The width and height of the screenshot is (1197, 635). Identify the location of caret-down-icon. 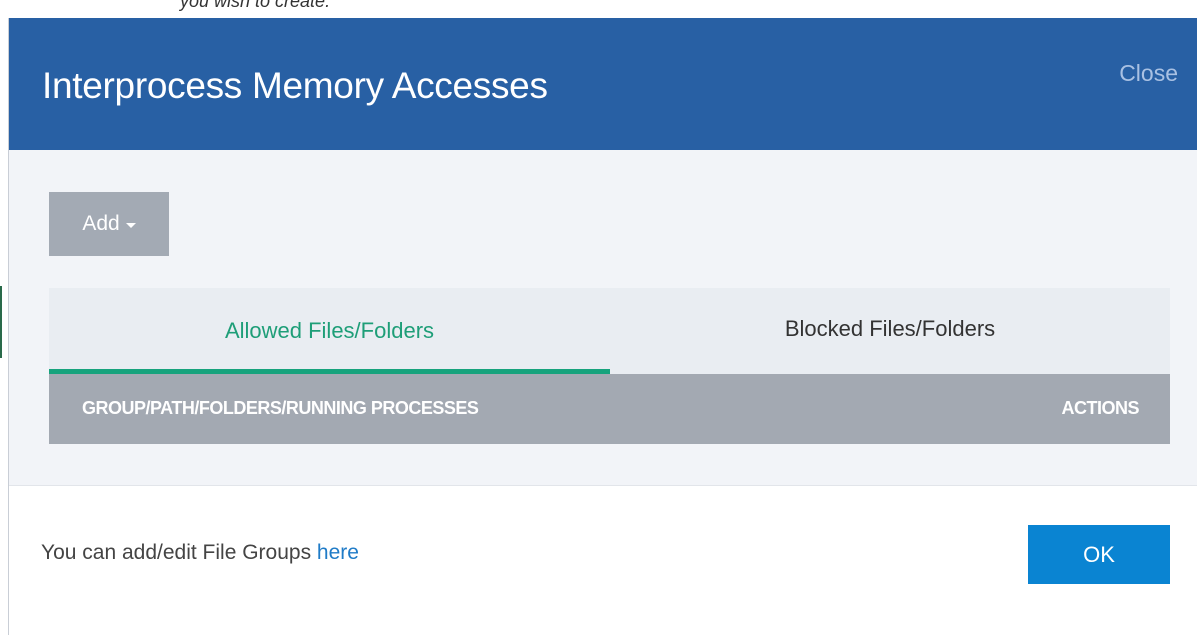
(130, 225).